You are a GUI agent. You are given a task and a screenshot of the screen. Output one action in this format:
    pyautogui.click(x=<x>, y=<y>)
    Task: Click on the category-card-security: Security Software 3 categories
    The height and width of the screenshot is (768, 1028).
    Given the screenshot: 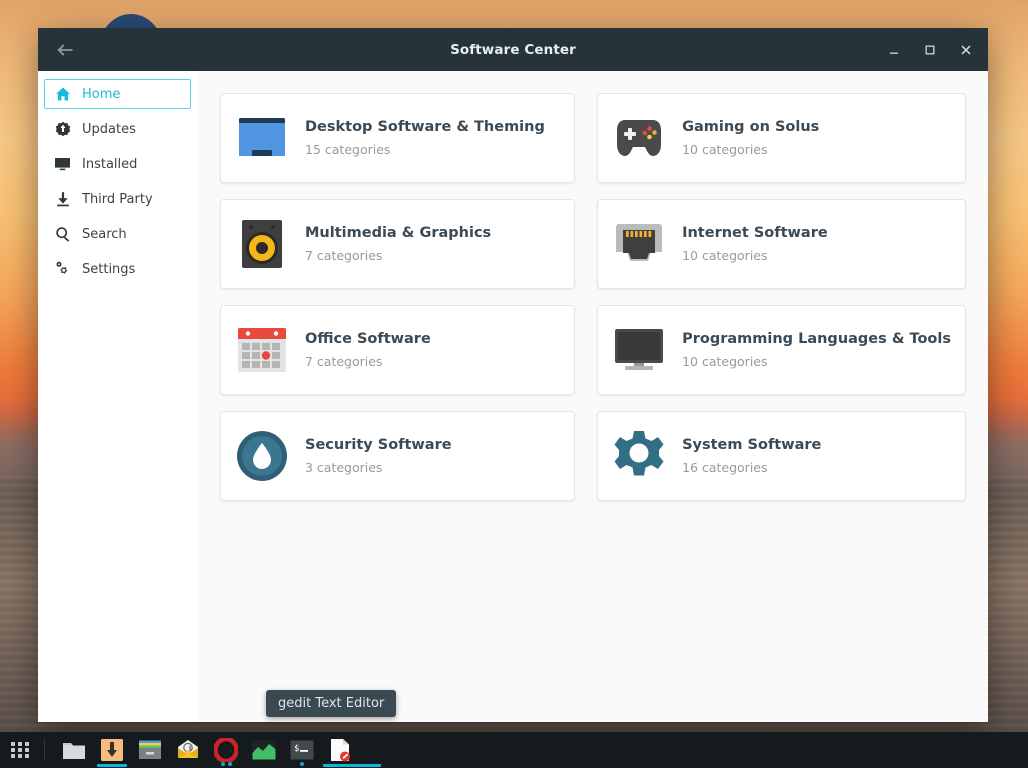 What is the action you would take?
    pyautogui.click(x=398, y=456)
    